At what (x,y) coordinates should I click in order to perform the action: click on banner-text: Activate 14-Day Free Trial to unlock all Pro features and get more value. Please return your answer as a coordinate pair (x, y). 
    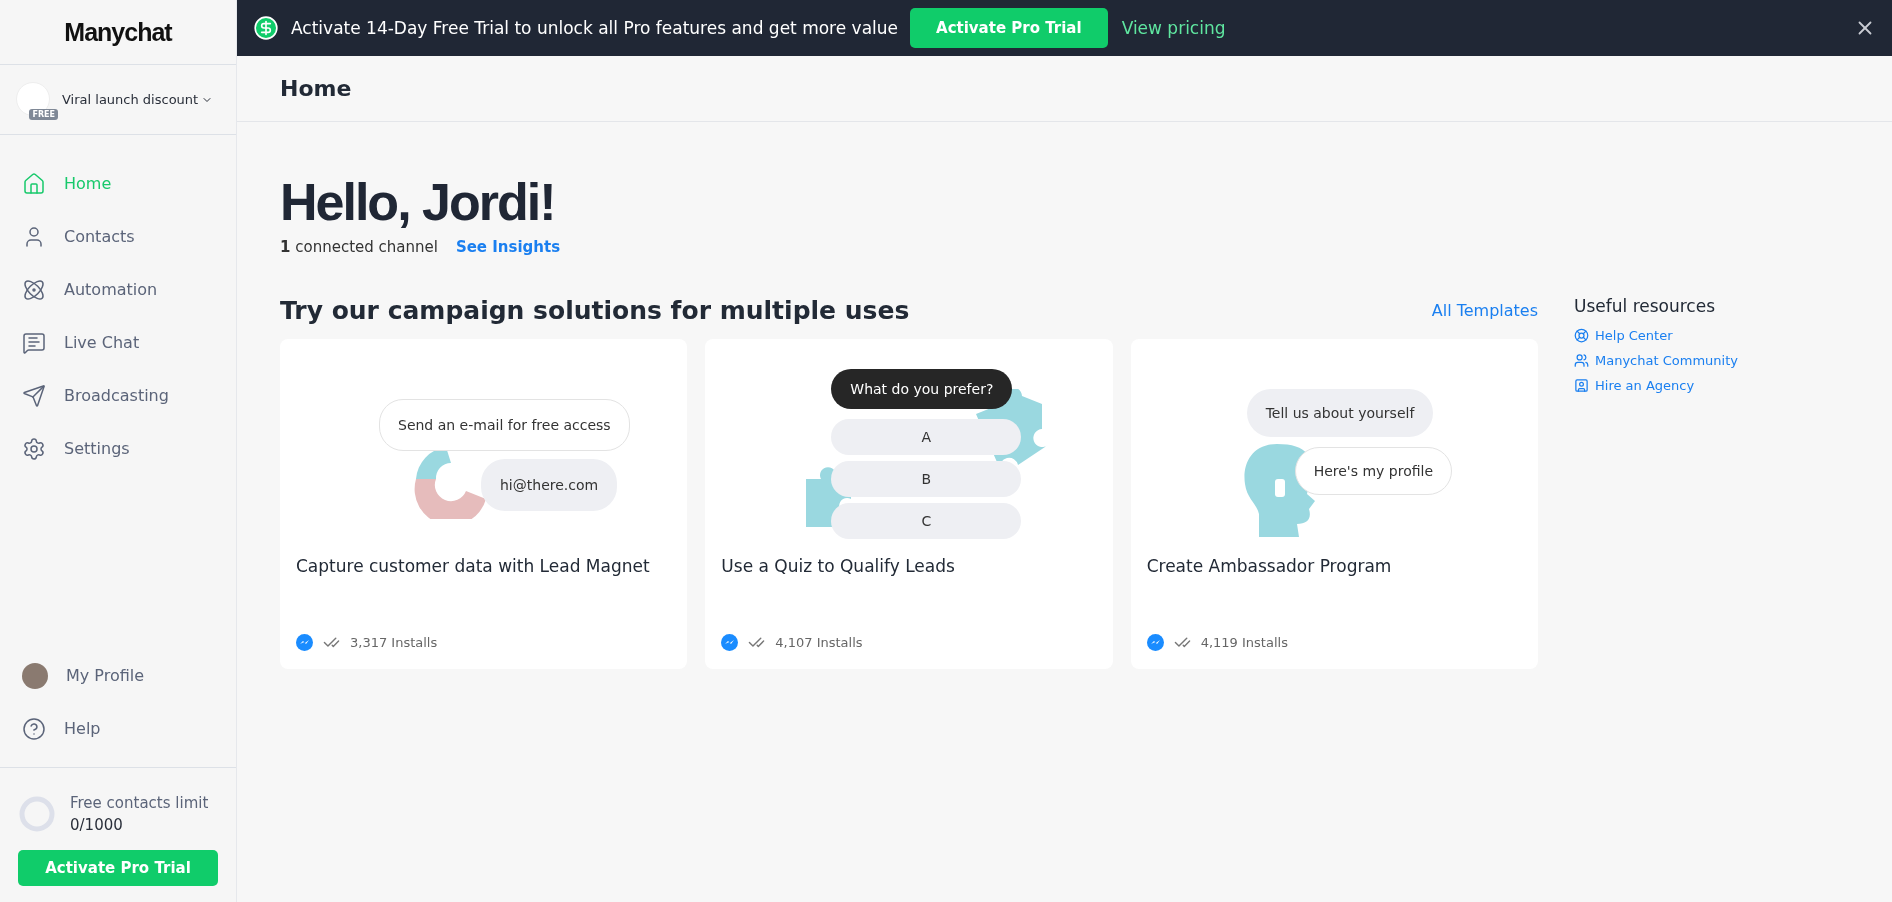
    Looking at the image, I should click on (595, 28).